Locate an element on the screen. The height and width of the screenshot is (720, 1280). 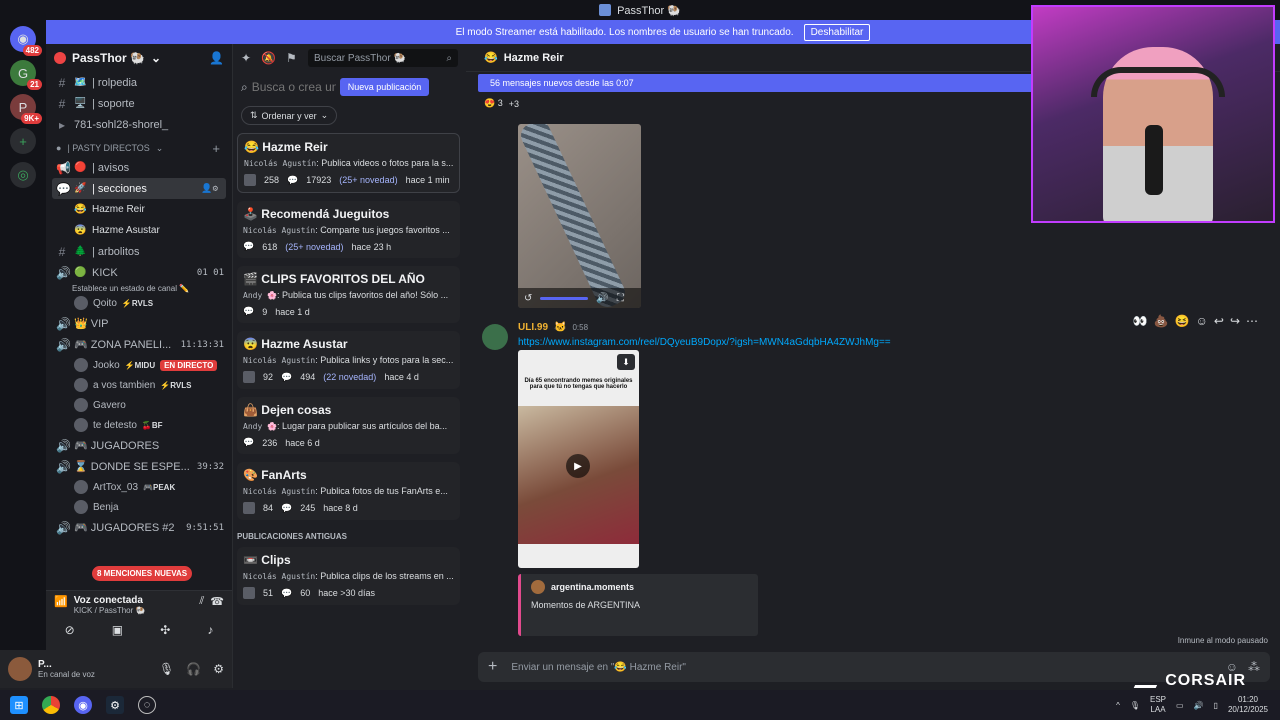
replay-icon: ↺ is located at coordinates (528, 298).